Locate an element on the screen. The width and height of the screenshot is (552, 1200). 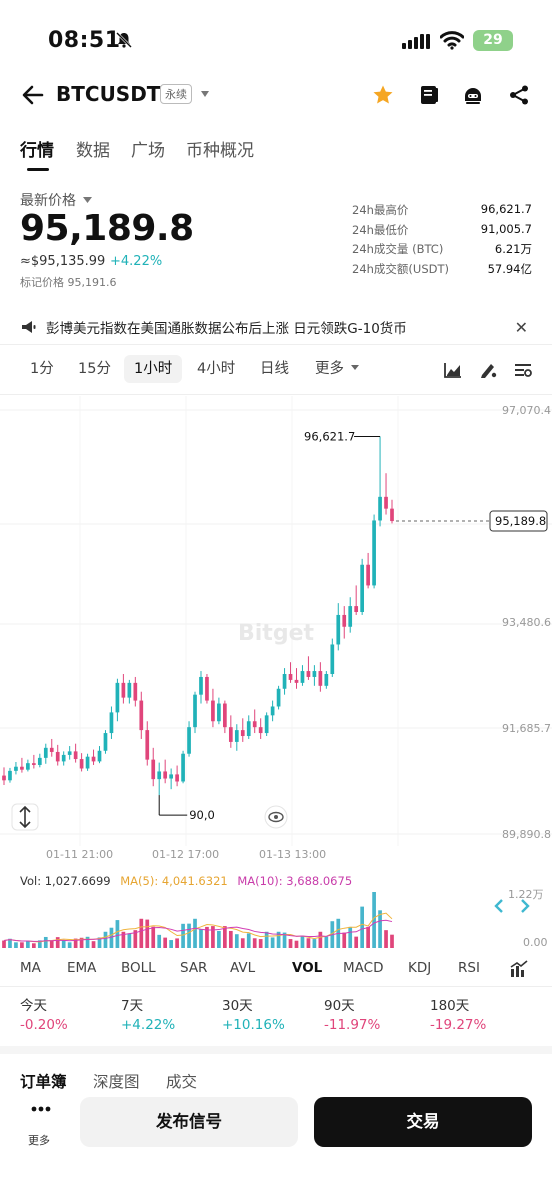
tab-coin-overview: 币种概况 is located at coordinates (220, 148).